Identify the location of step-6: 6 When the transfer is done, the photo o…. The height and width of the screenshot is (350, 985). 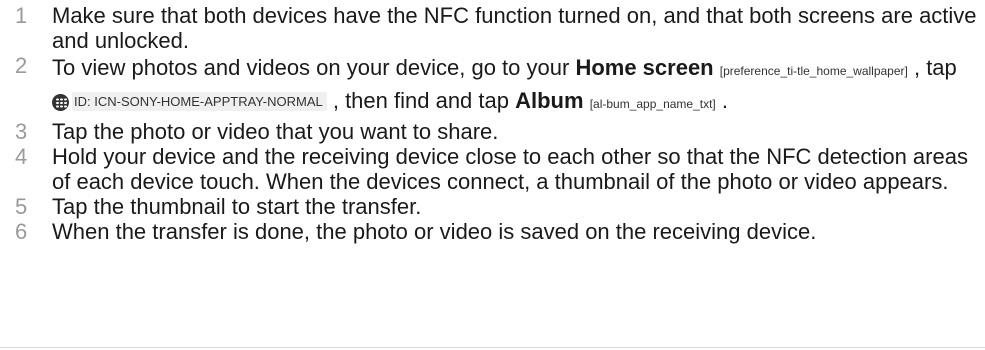
(492, 231).